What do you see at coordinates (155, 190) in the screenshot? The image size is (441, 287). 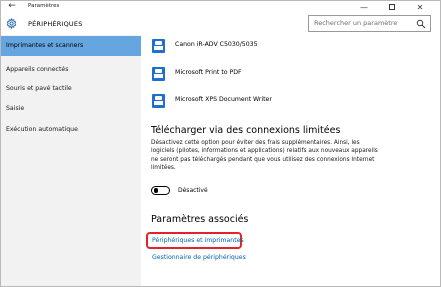 I see `toggle-knob` at bounding box center [155, 190].